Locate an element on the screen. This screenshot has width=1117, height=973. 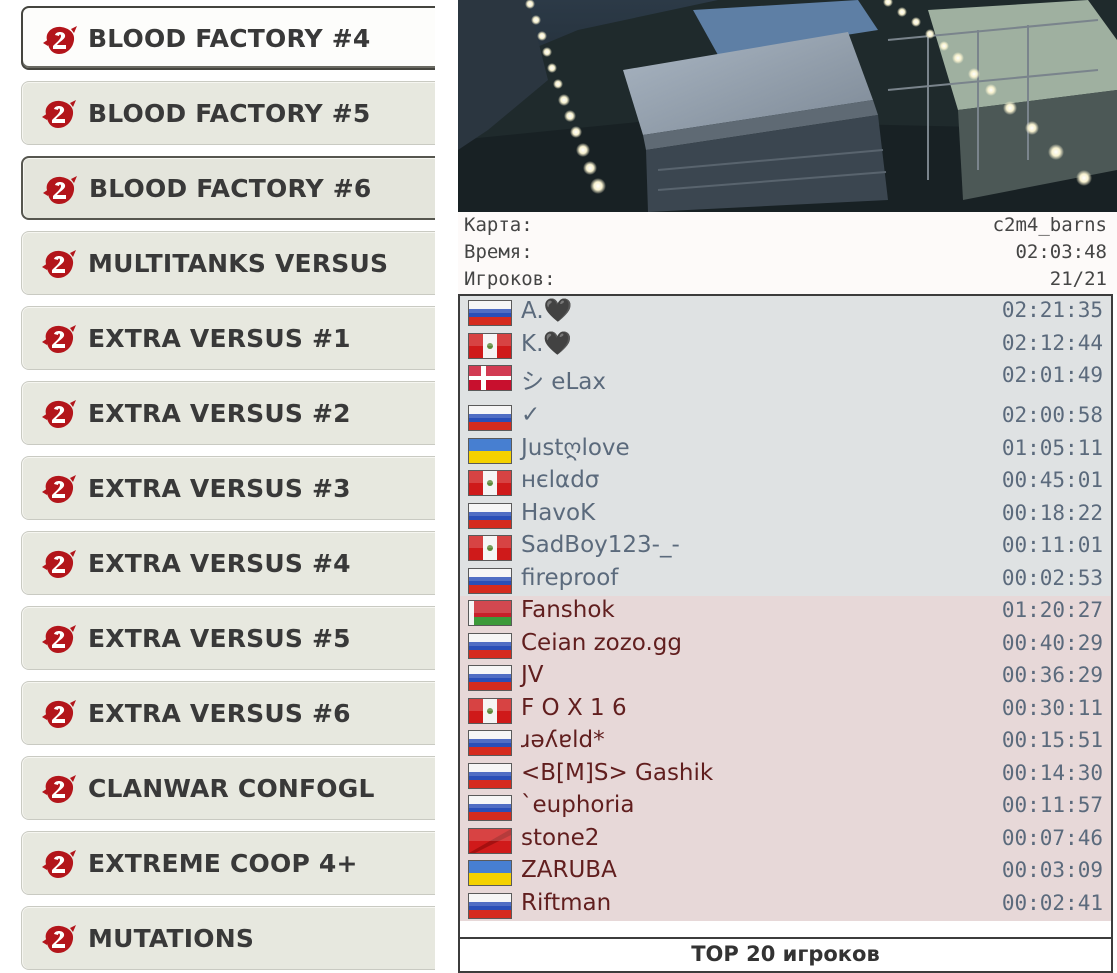
player-time: 00:18:22 is located at coordinates (1052, 512).